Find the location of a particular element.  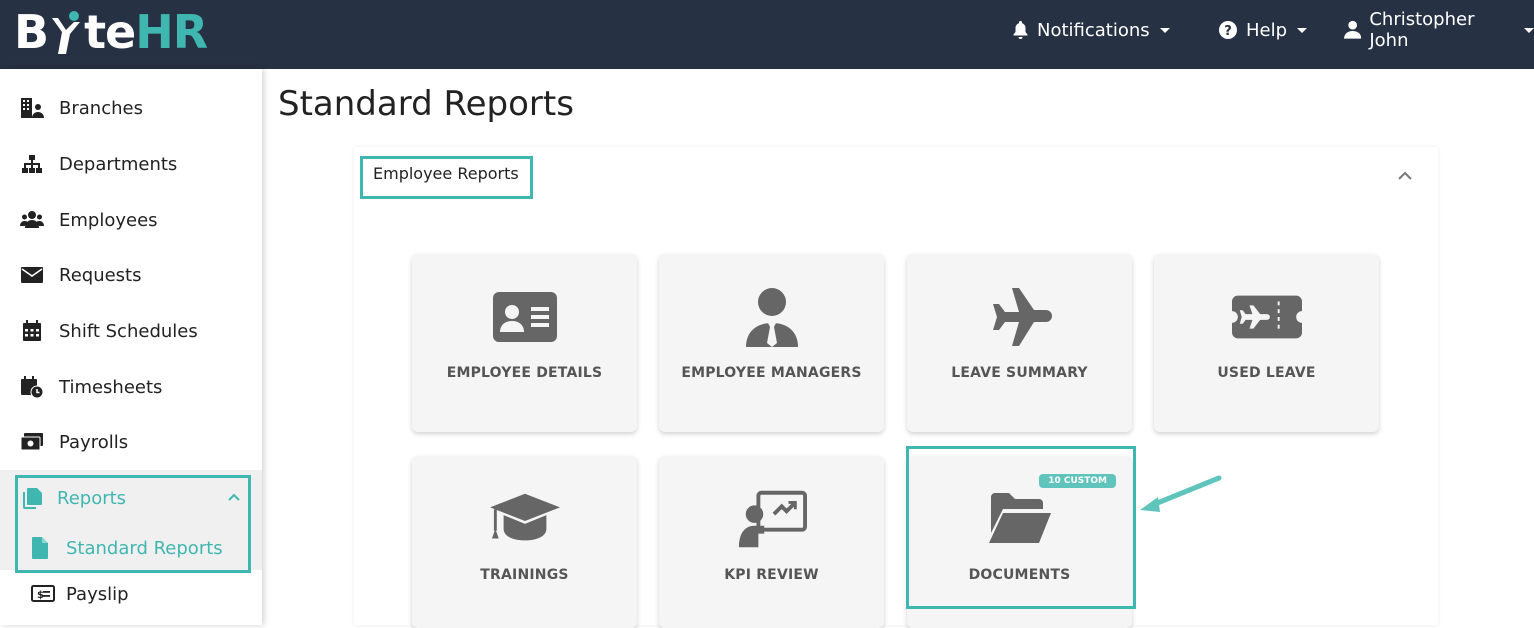

section-title: Employee Reports is located at coordinates (446, 173).